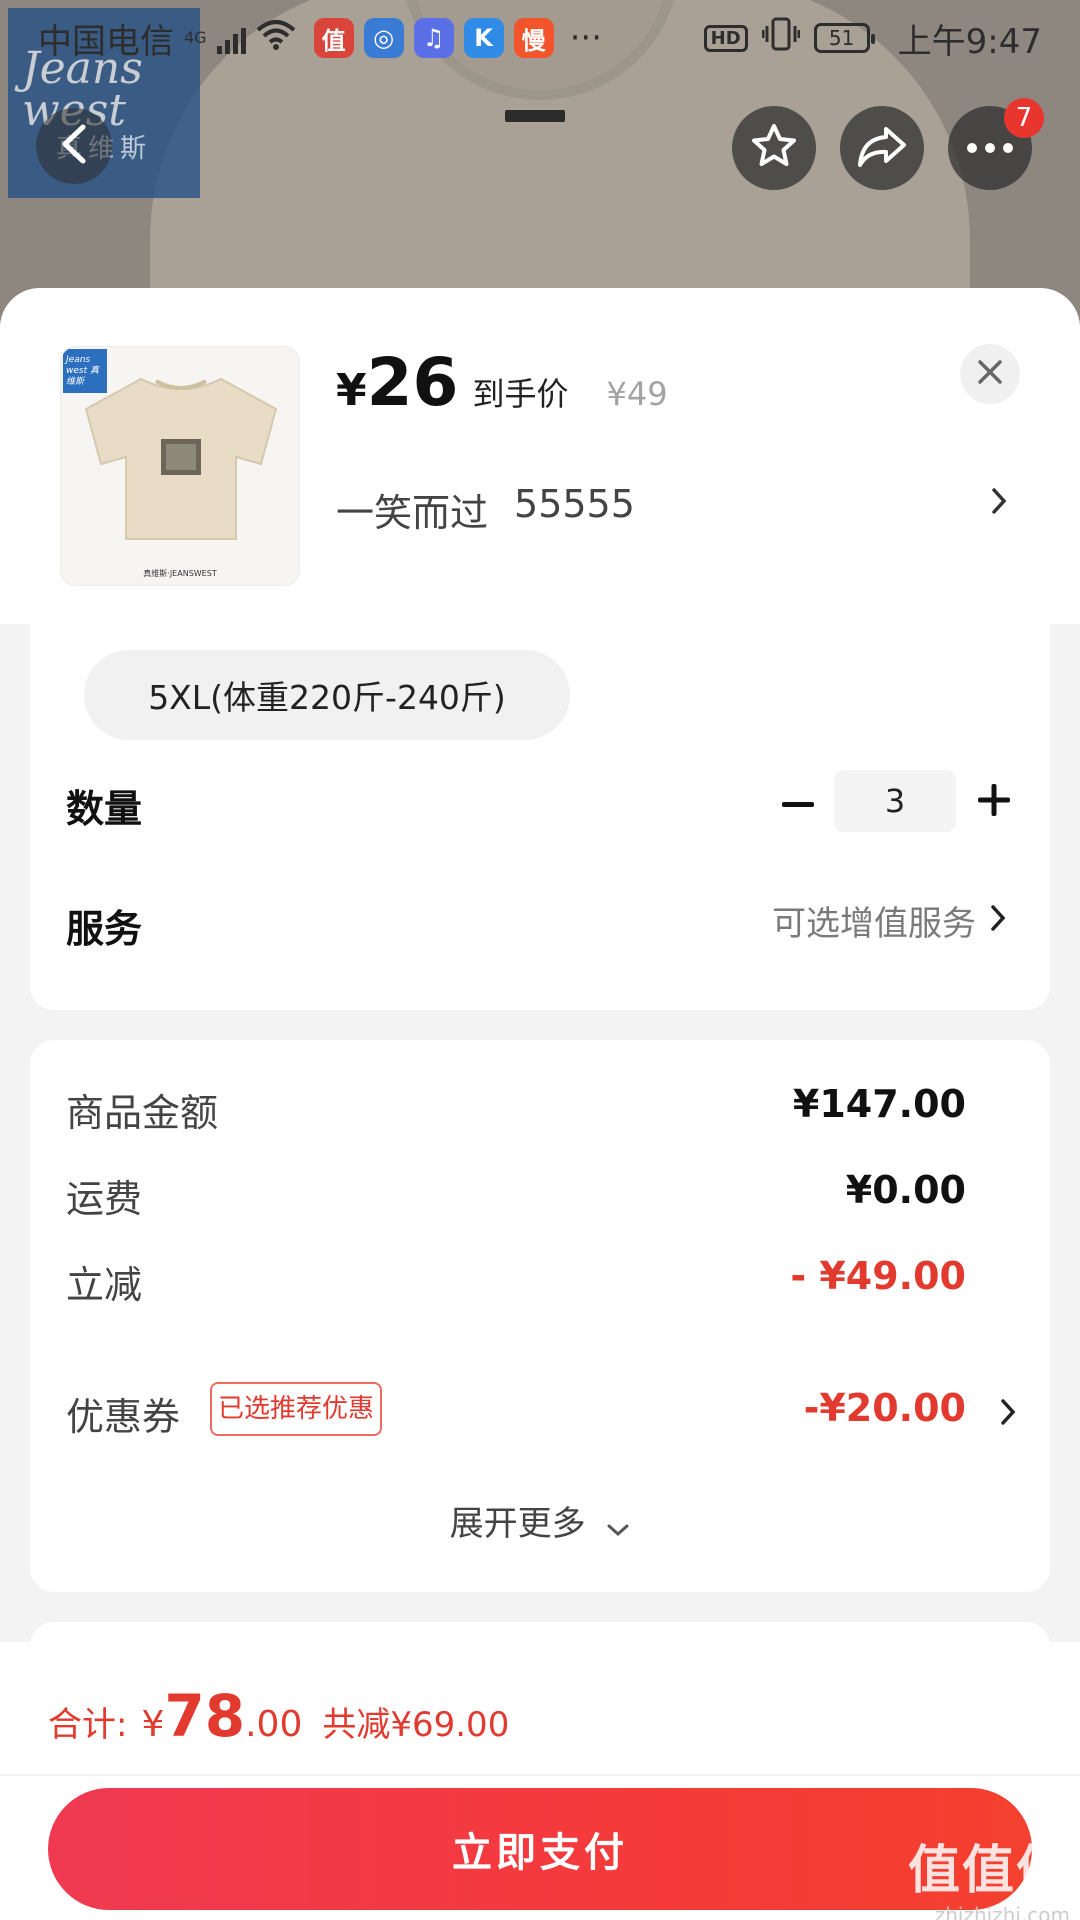 This screenshot has width=1080, height=1920. Describe the element at coordinates (895, 801) in the screenshot. I see `quantity-input: 3` at that location.